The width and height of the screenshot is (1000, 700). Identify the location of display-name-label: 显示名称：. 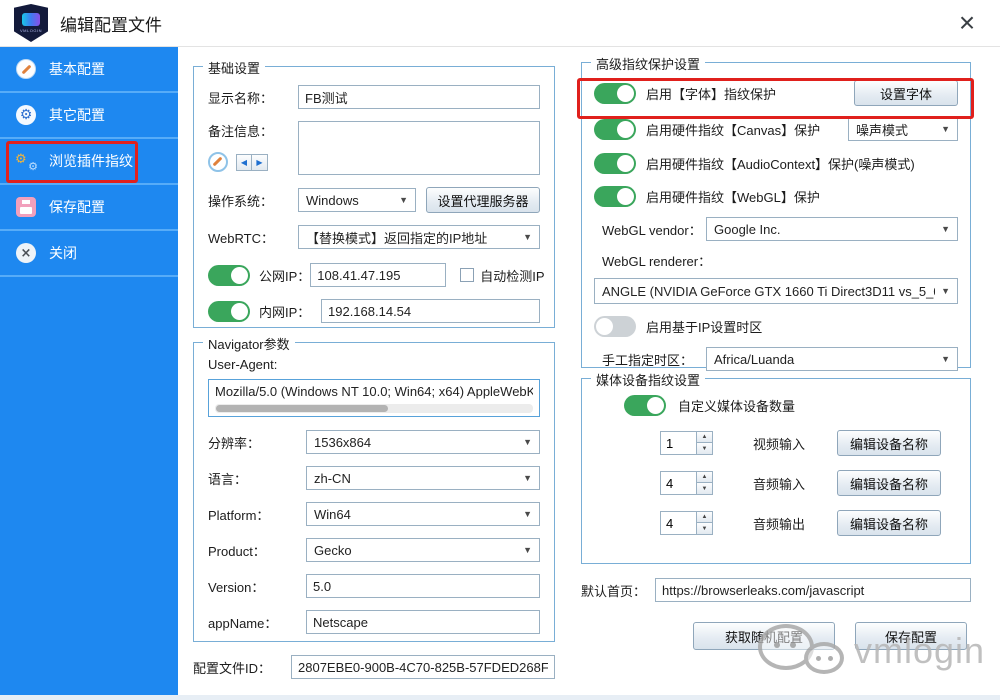
(241, 98).